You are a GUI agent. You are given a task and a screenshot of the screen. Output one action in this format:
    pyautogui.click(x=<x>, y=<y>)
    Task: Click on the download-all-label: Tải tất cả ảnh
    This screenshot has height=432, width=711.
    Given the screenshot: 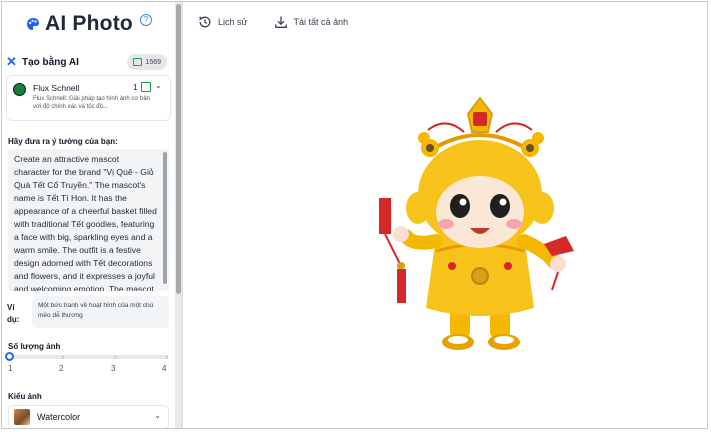 What is the action you would take?
    pyautogui.click(x=321, y=22)
    